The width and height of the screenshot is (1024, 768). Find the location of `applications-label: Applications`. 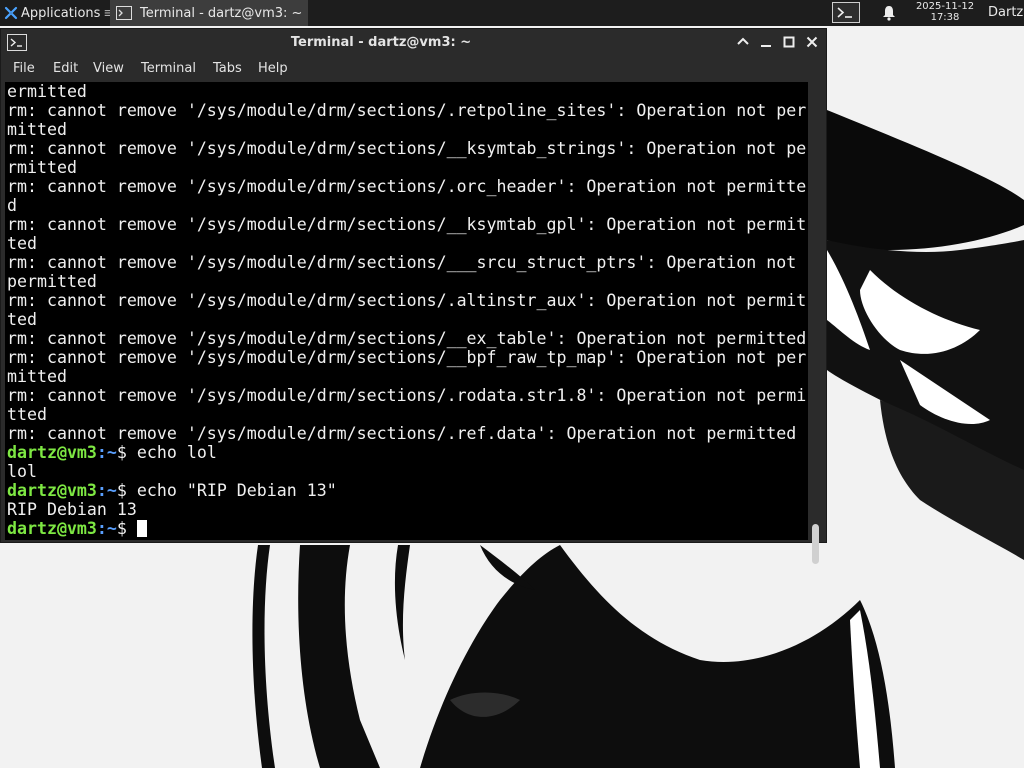

applications-label: Applications is located at coordinates (61, 13).